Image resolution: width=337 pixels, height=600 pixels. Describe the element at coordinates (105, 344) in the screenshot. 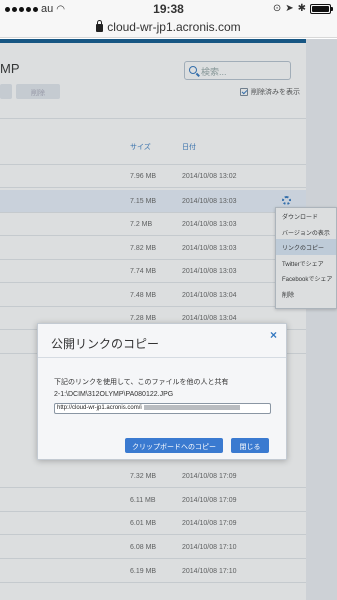

I see `dialog-title: 公開リンクのコピー` at that location.